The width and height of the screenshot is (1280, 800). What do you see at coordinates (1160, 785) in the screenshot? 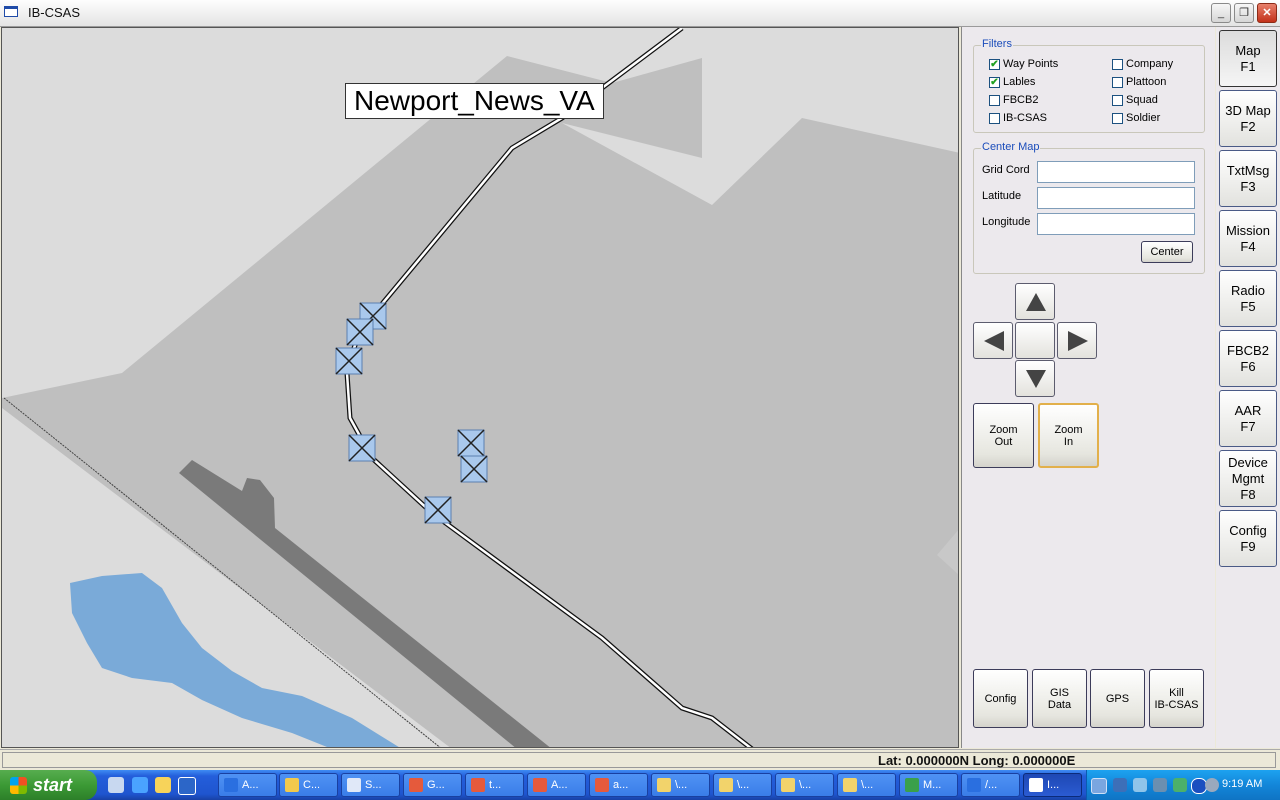
I see `usb-icon` at bounding box center [1160, 785].